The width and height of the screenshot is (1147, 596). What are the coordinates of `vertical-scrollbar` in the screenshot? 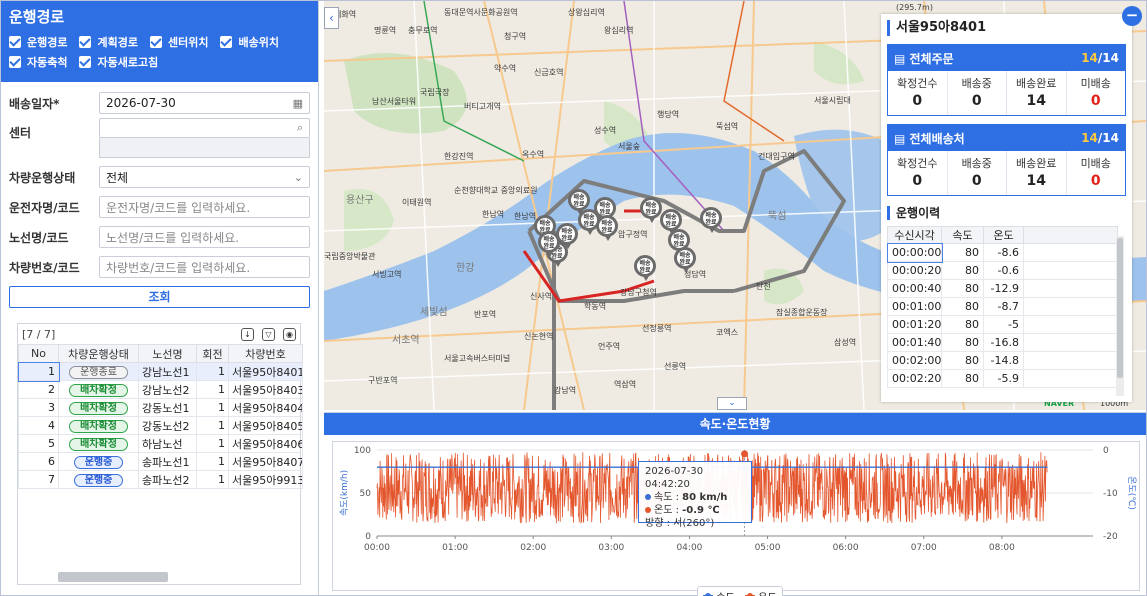 It's located at (1120, 316).